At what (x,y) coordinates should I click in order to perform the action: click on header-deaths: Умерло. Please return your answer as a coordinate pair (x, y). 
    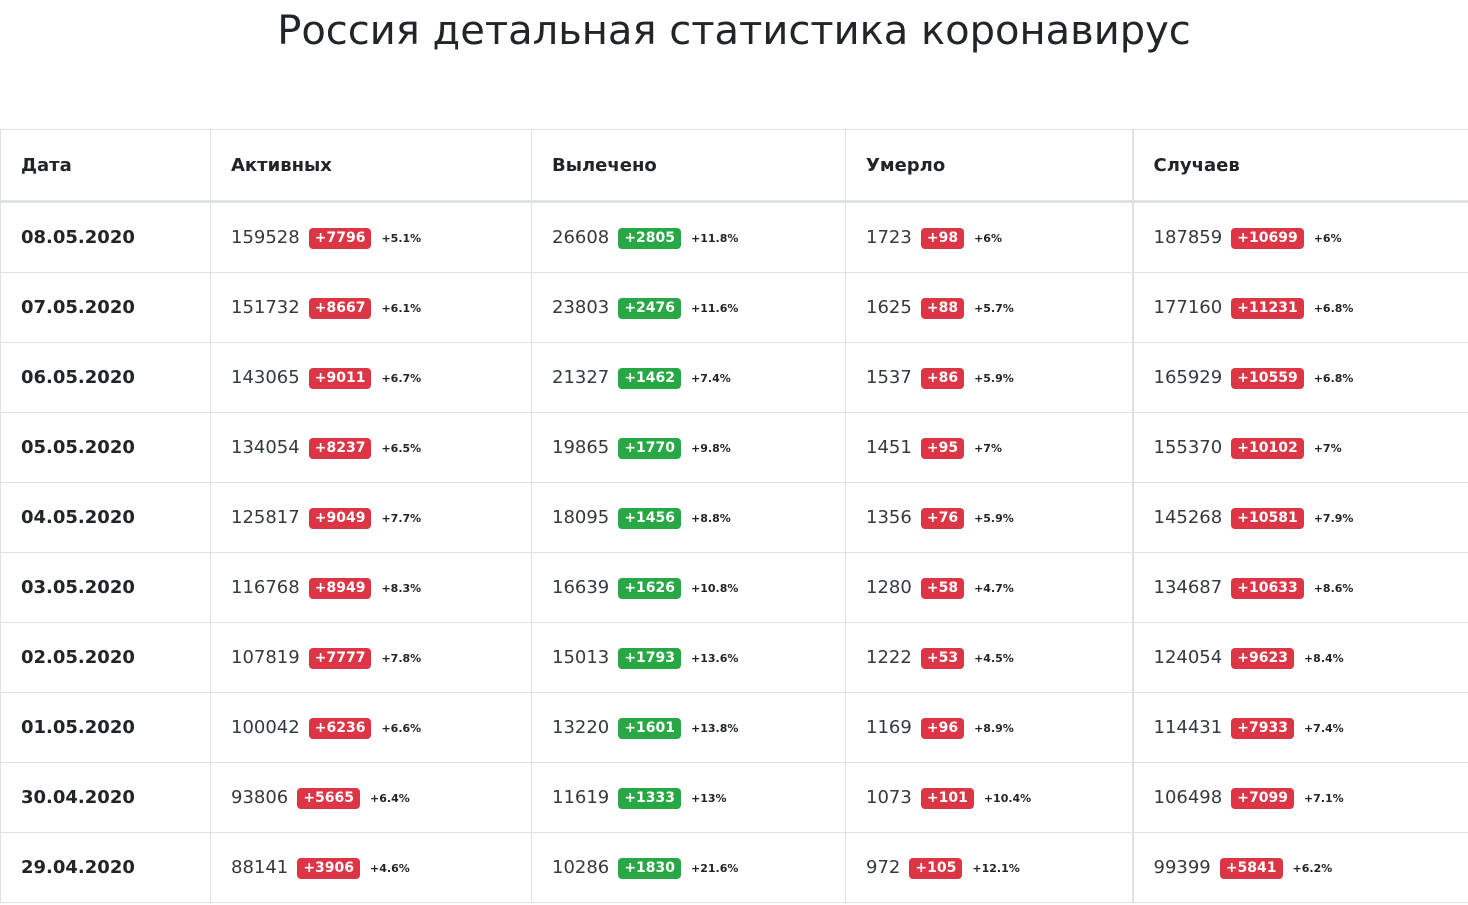
    Looking at the image, I should click on (989, 166).